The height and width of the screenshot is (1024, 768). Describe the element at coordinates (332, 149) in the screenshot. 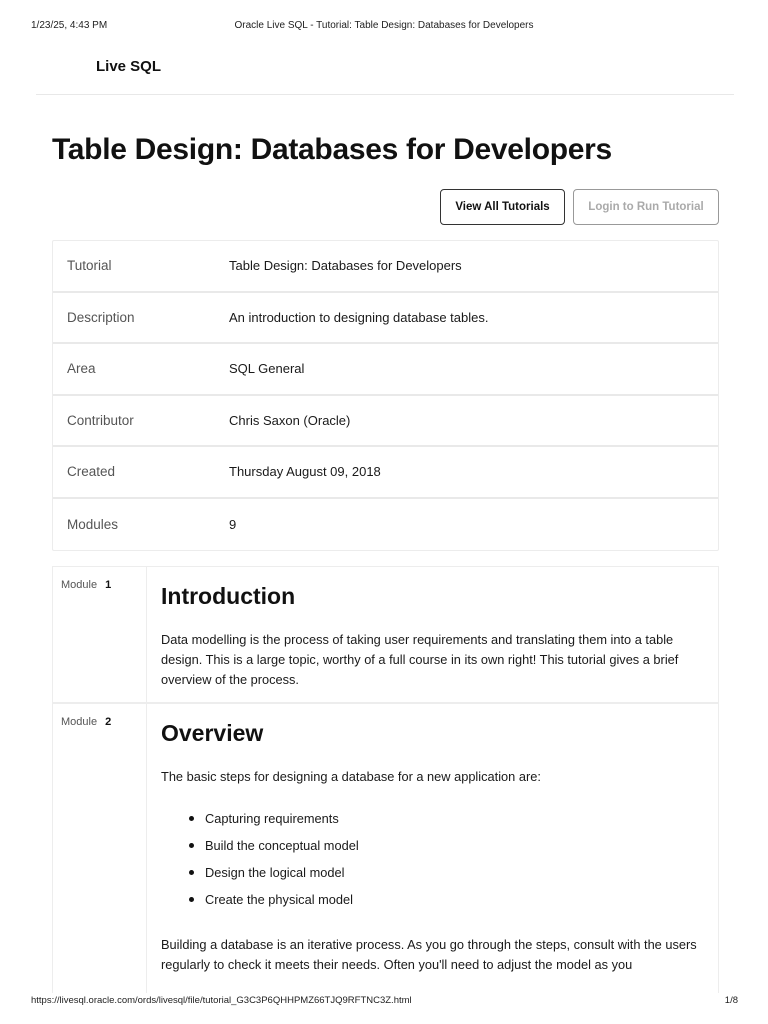

I see `page-title: Table Design: Databases for Developers` at that location.